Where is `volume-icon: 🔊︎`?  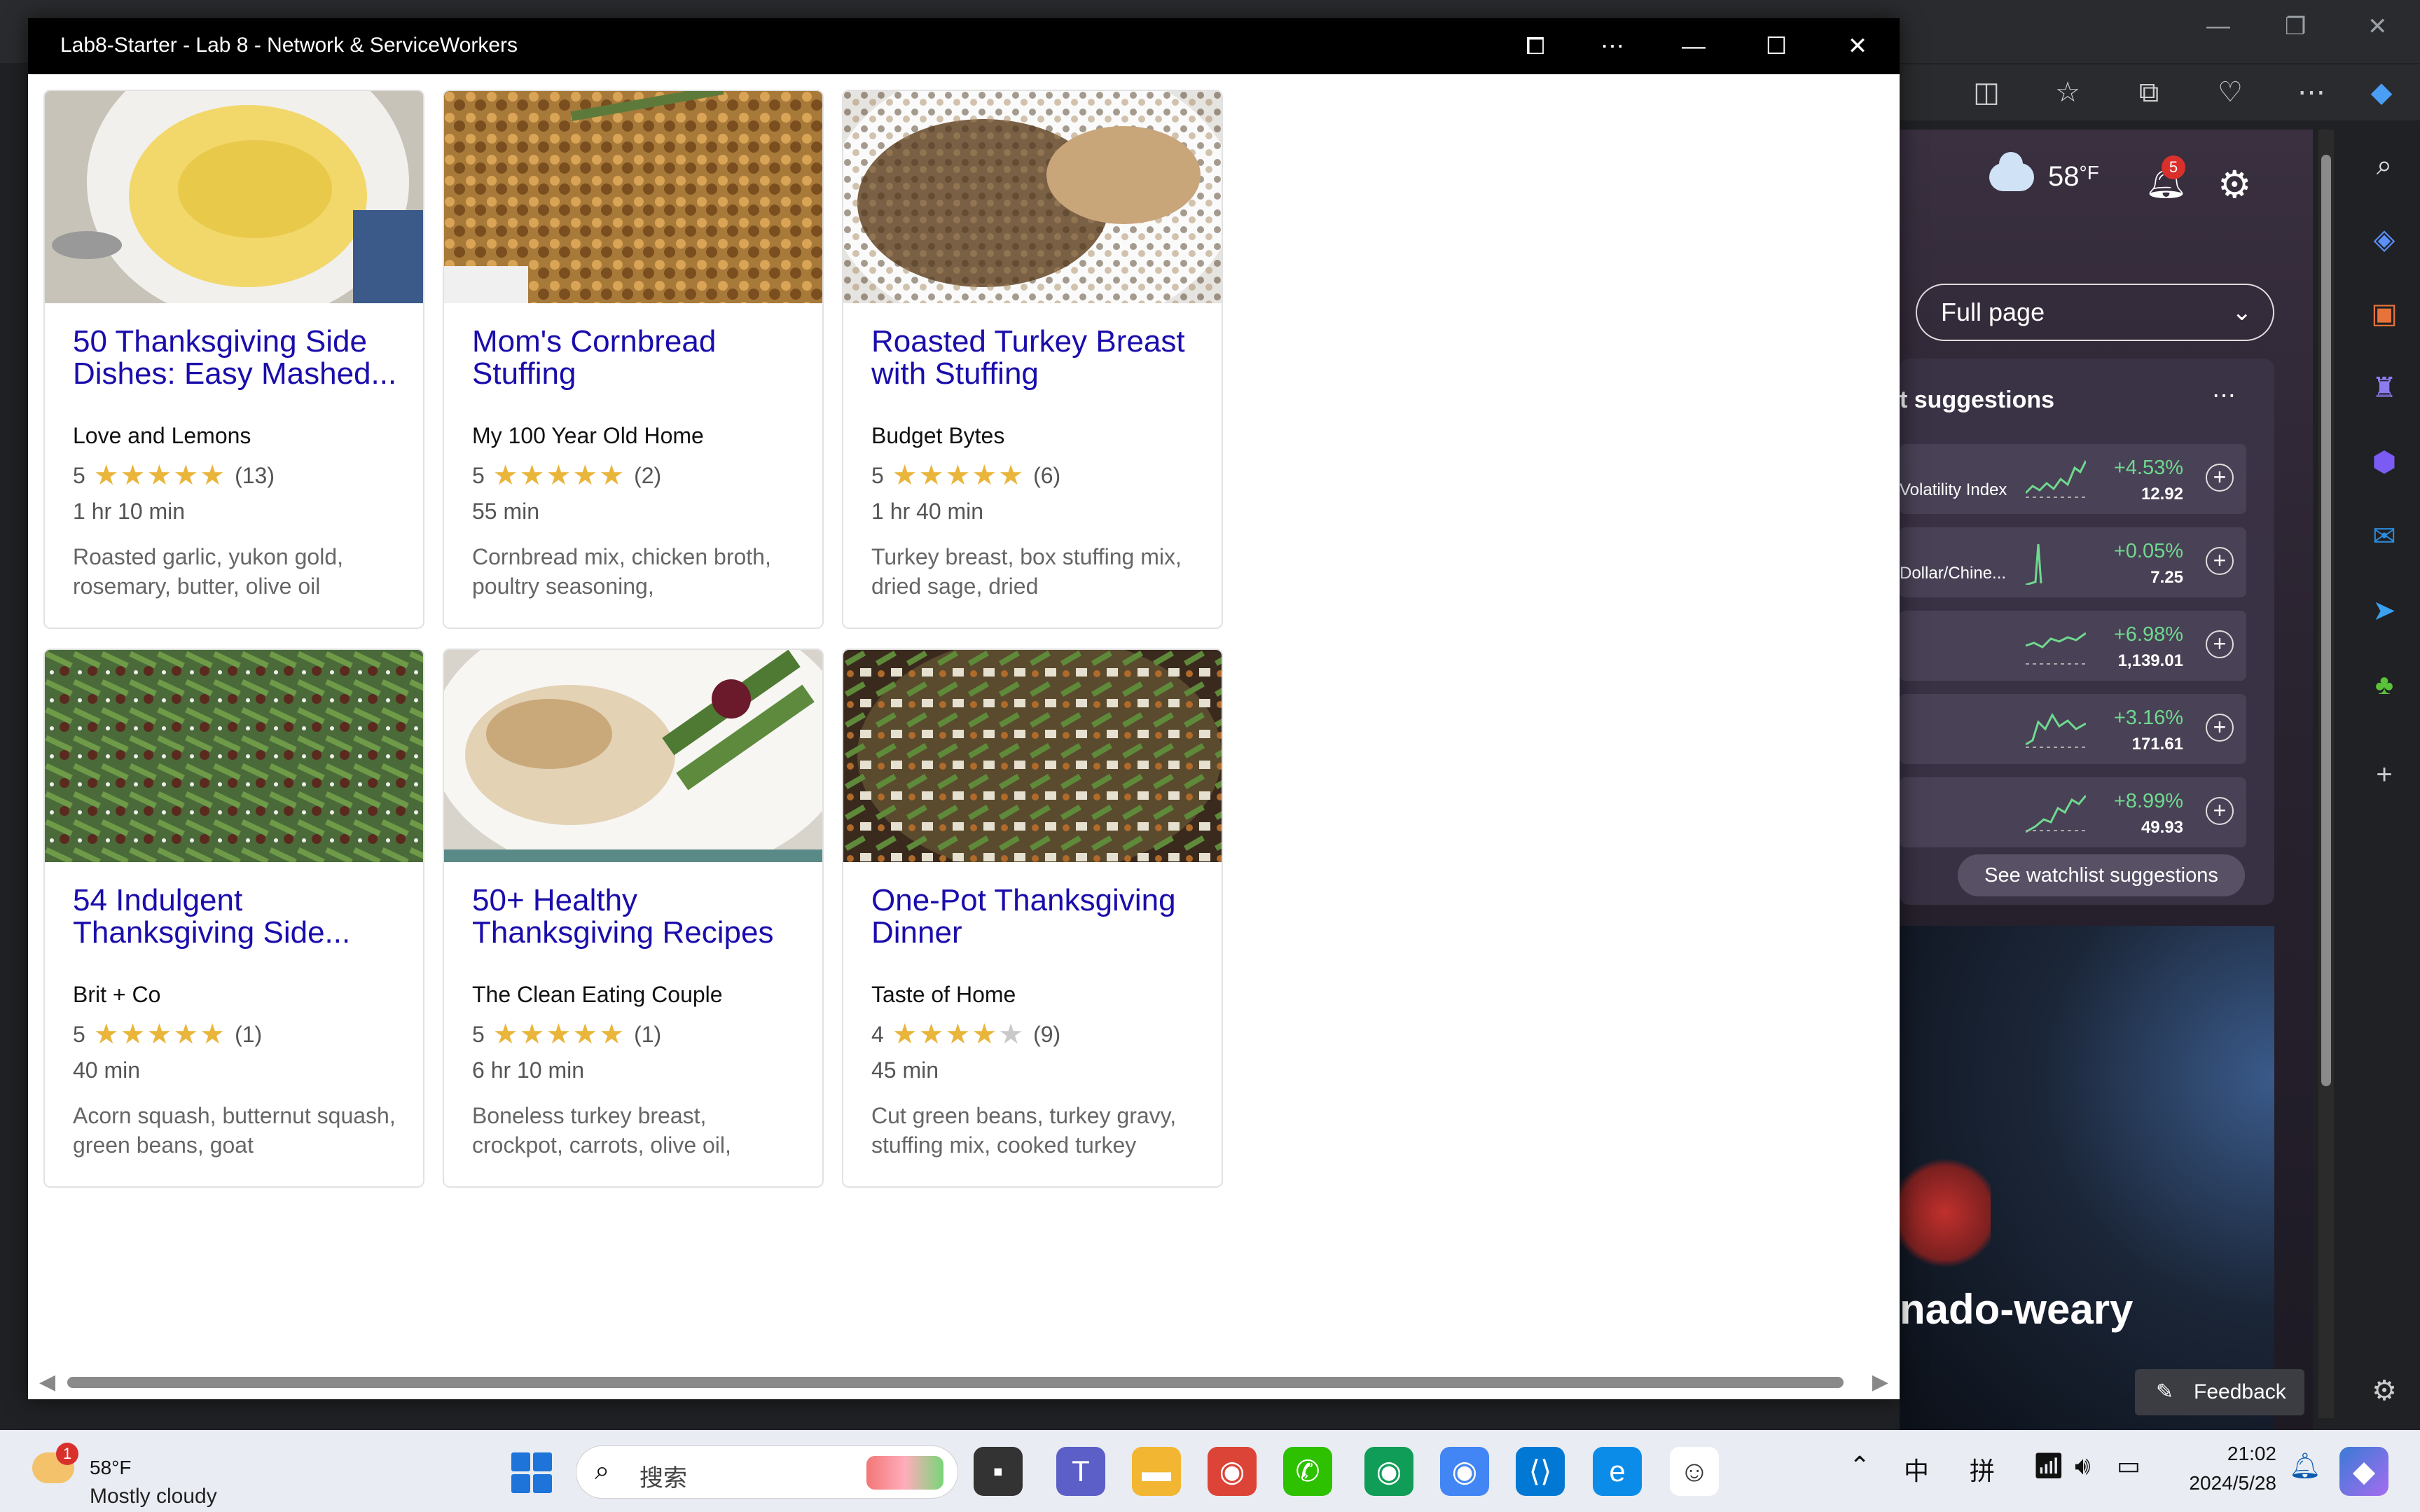 volume-icon: 🔊︎ is located at coordinates (2083, 1466).